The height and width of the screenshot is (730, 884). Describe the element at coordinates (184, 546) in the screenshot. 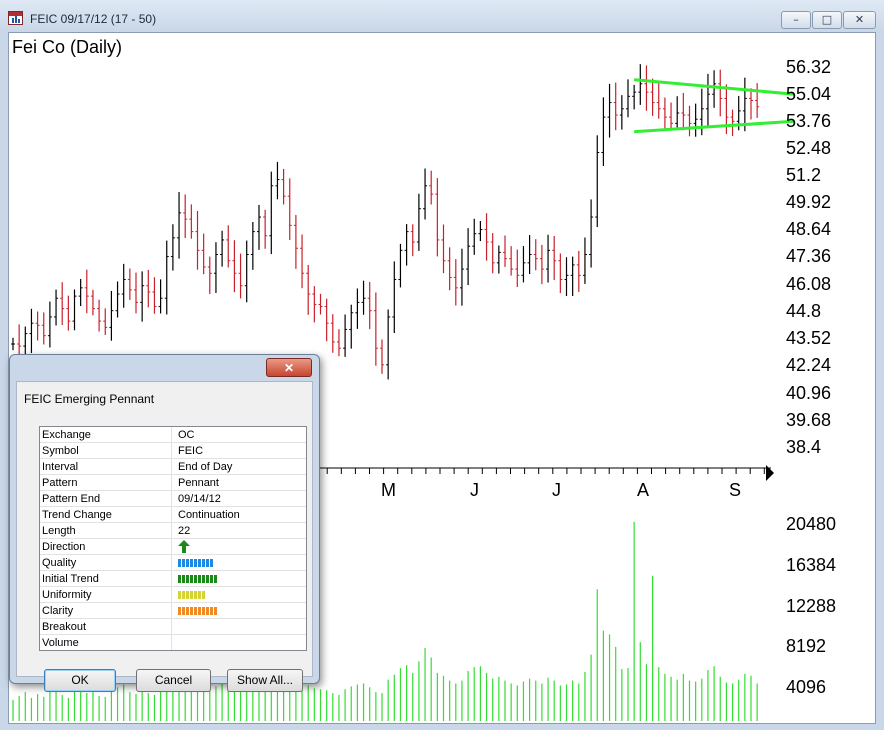

I see `up-arrow-icon` at that location.